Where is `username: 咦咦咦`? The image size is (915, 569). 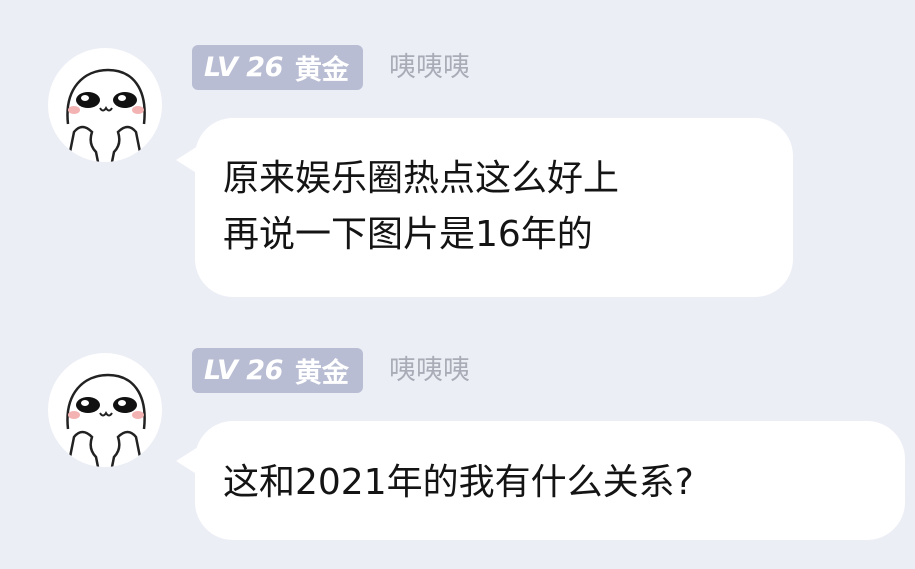 username: 咦咦咦 is located at coordinates (429, 371).